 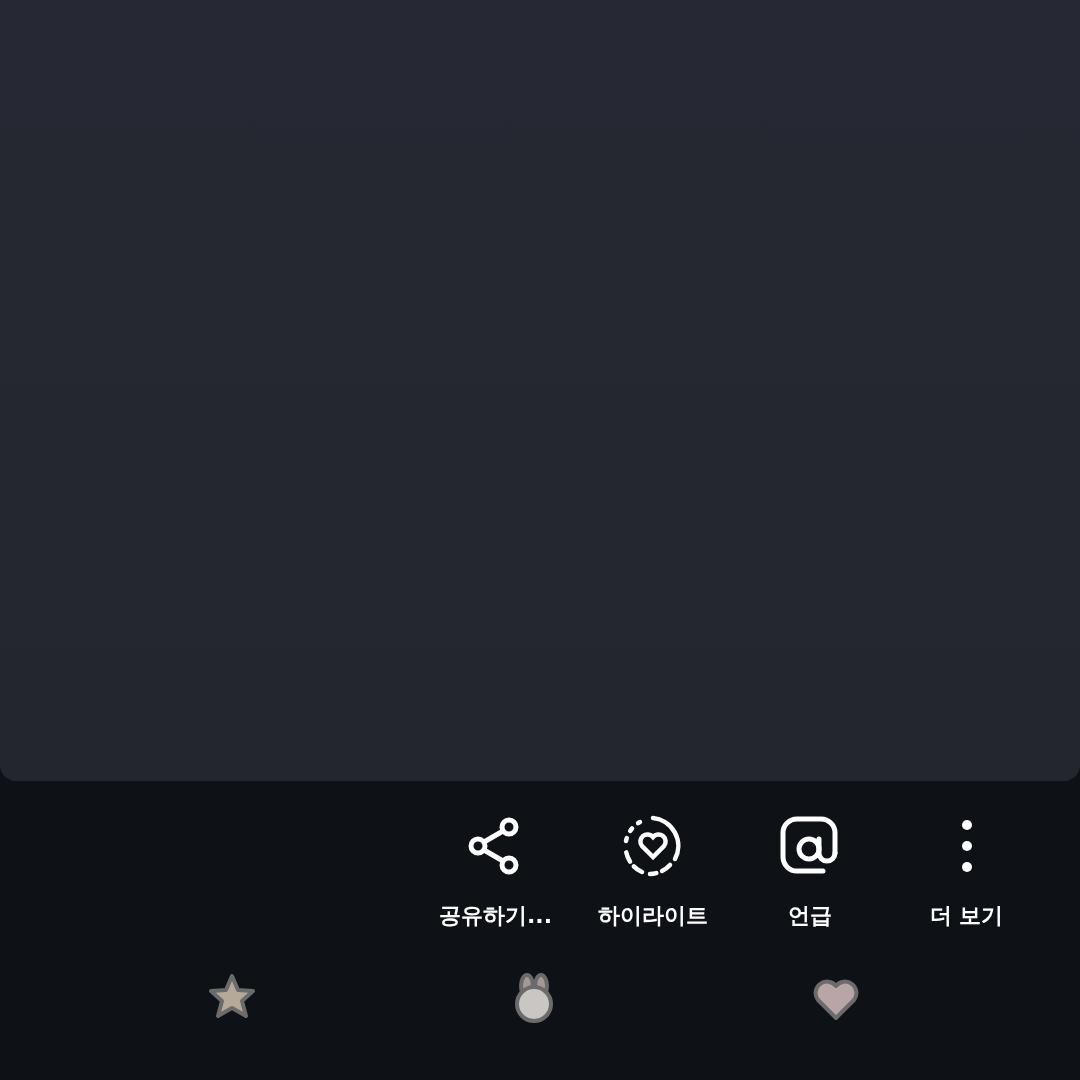 I want to click on at-sign-icon, so click(x=808, y=845).